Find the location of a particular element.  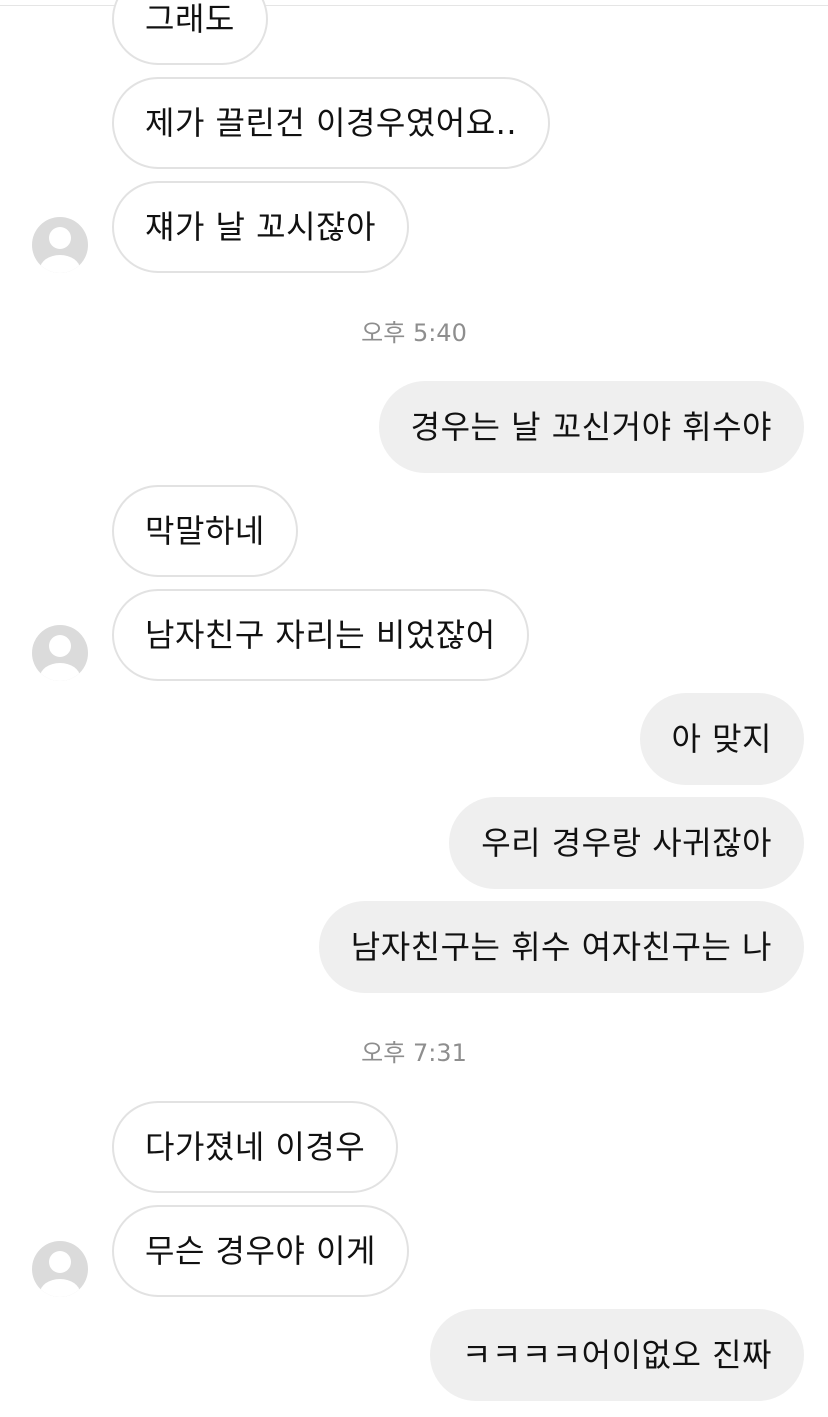

incoming-message-bubble: 남자친구 자리는 비었잖어 is located at coordinates (320, 635).